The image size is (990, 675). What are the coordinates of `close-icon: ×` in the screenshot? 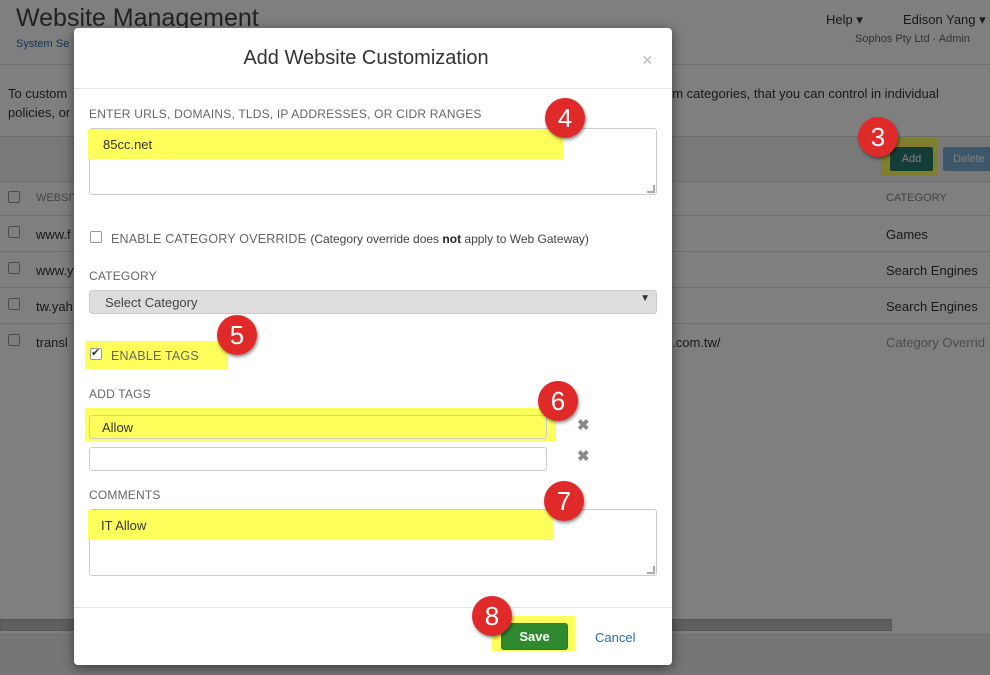 It's located at (647, 60).